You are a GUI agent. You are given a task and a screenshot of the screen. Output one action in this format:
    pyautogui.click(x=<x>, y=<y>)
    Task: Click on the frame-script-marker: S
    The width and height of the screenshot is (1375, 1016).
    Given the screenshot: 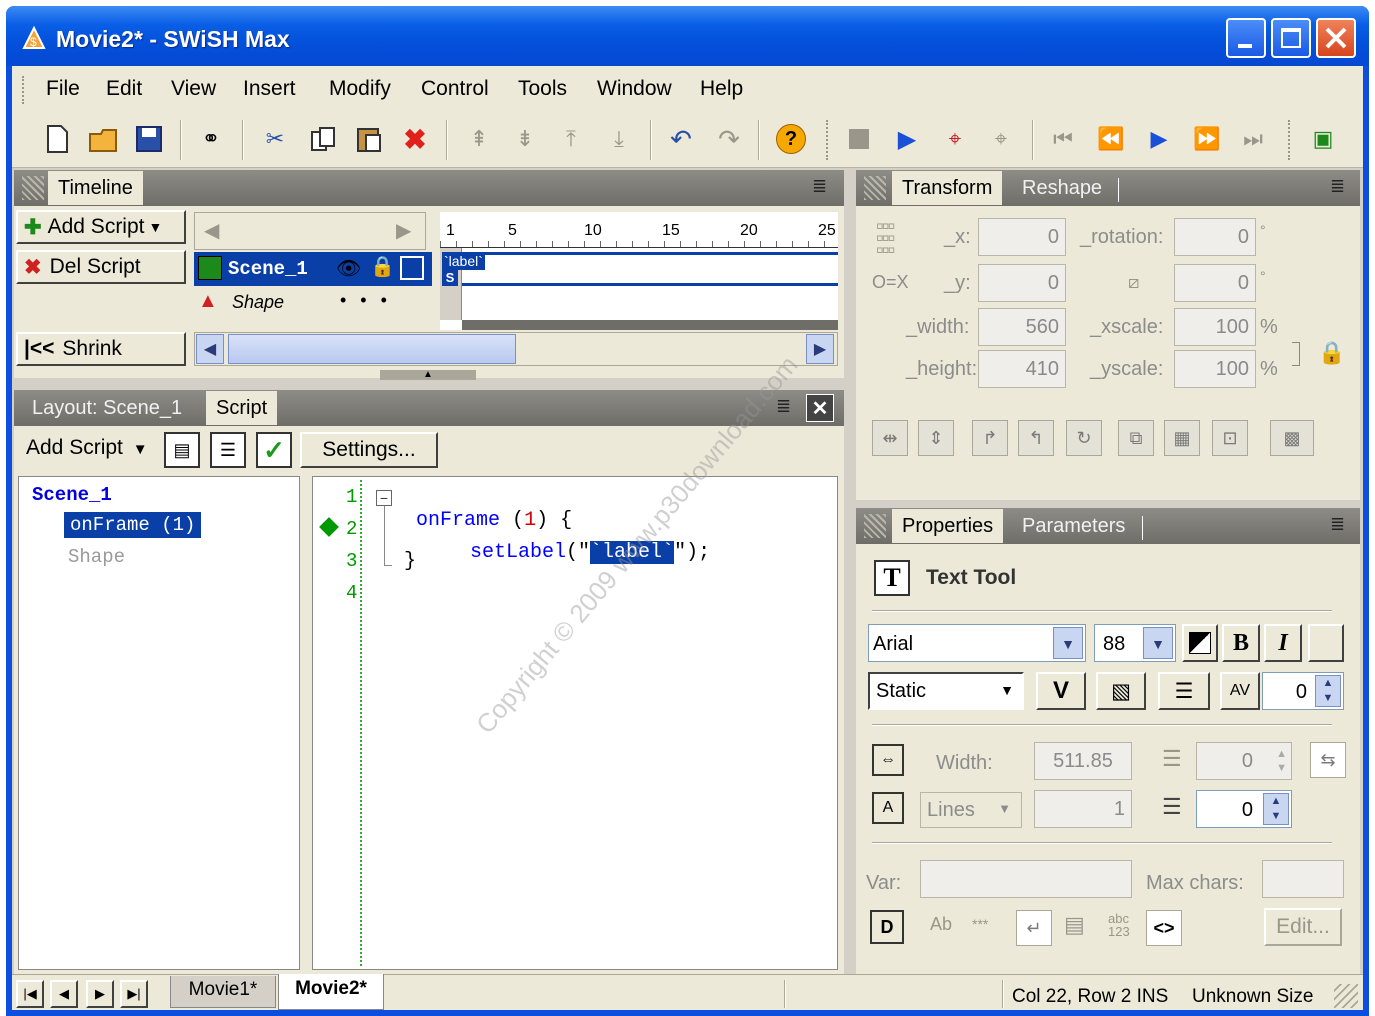 What is the action you would take?
    pyautogui.click(x=450, y=278)
    